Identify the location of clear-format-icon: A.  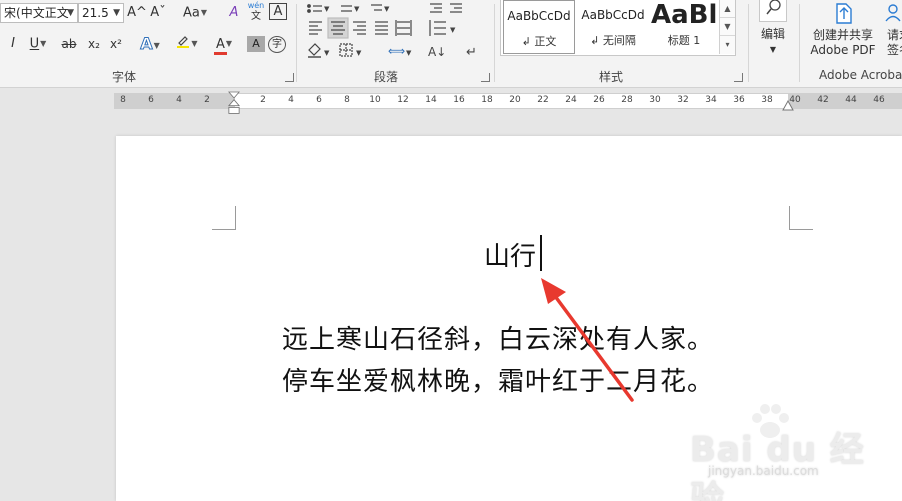
(234, 12).